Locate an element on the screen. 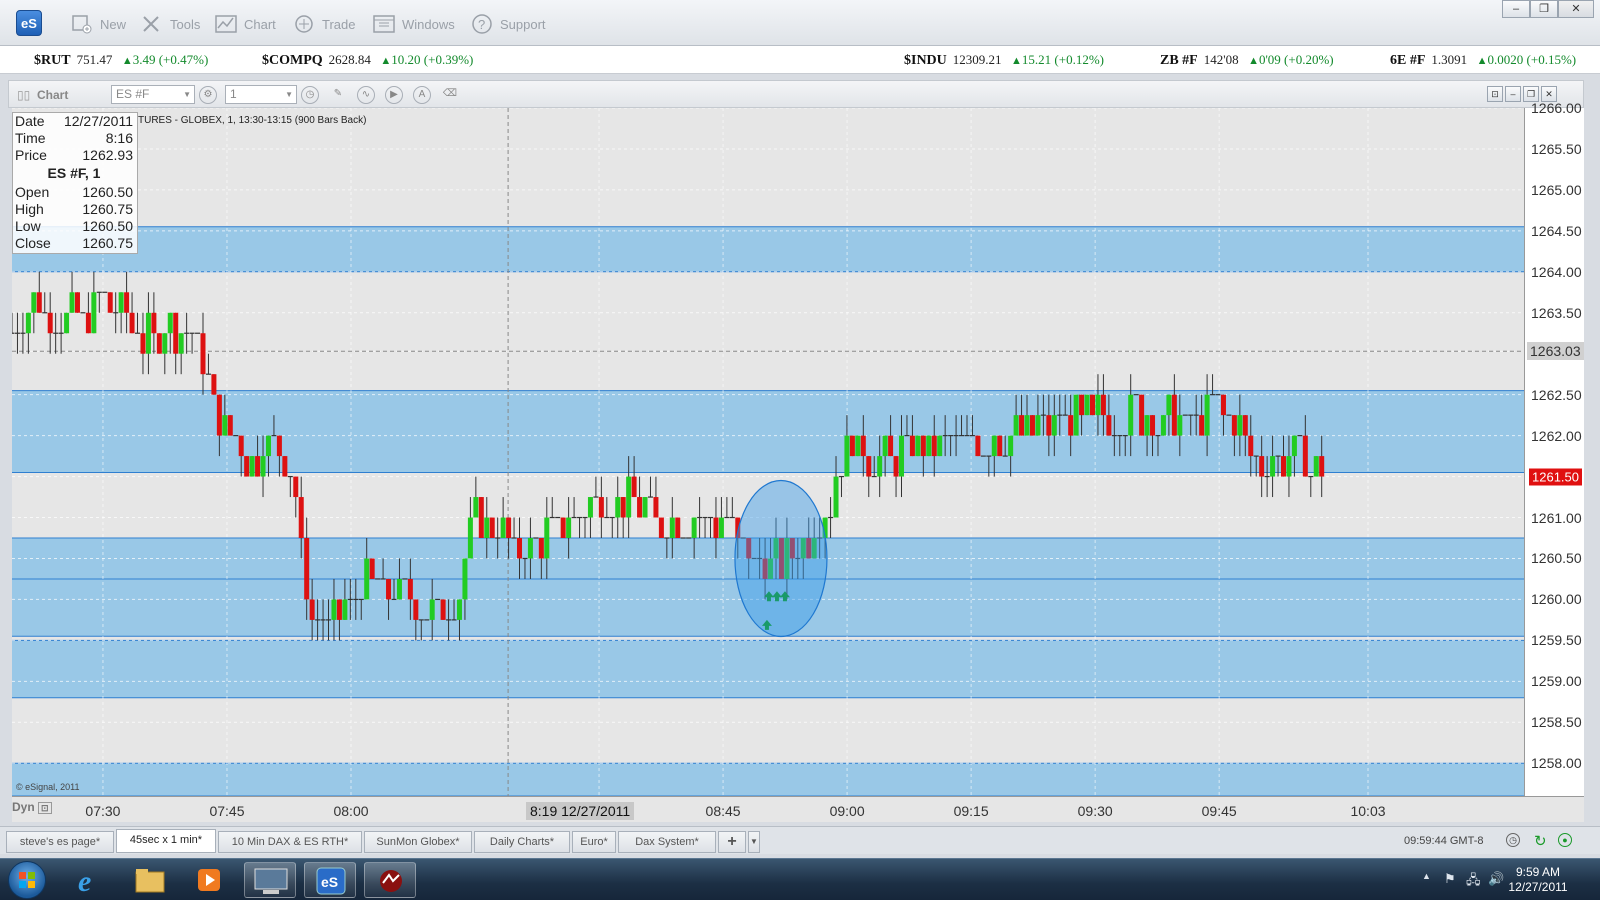 This screenshot has width=1600, height=900. new-button: New is located at coordinates (98, 24).